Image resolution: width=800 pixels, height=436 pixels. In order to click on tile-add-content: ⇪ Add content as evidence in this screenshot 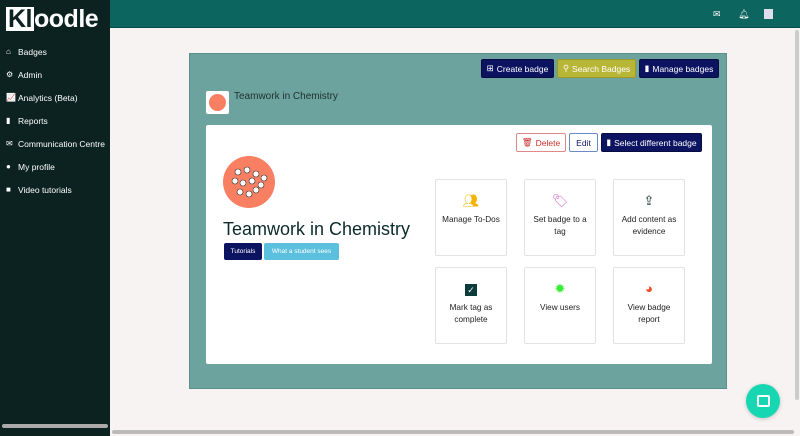, I will do `click(649, 217)`.